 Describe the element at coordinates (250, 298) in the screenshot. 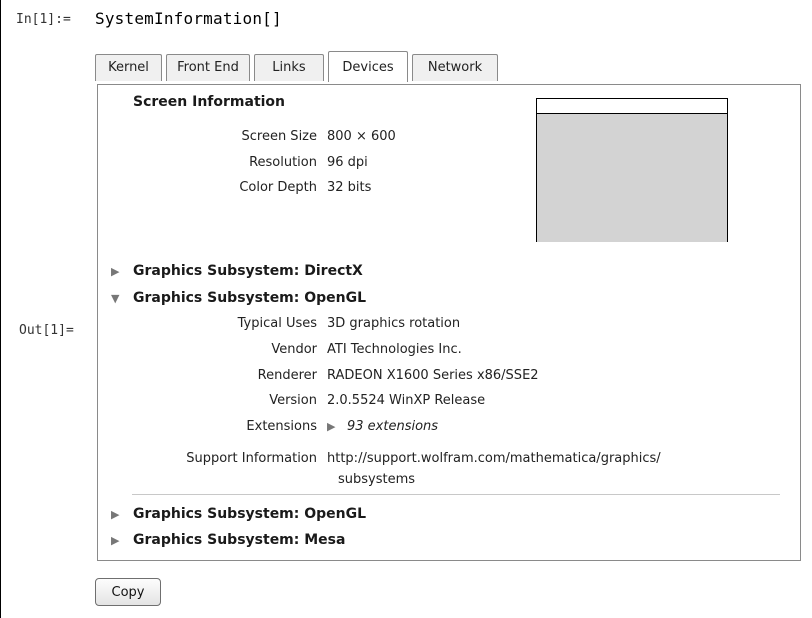

I see `subsystem-opengl-title: Graphics Subsystem: OpenGL` at that location.